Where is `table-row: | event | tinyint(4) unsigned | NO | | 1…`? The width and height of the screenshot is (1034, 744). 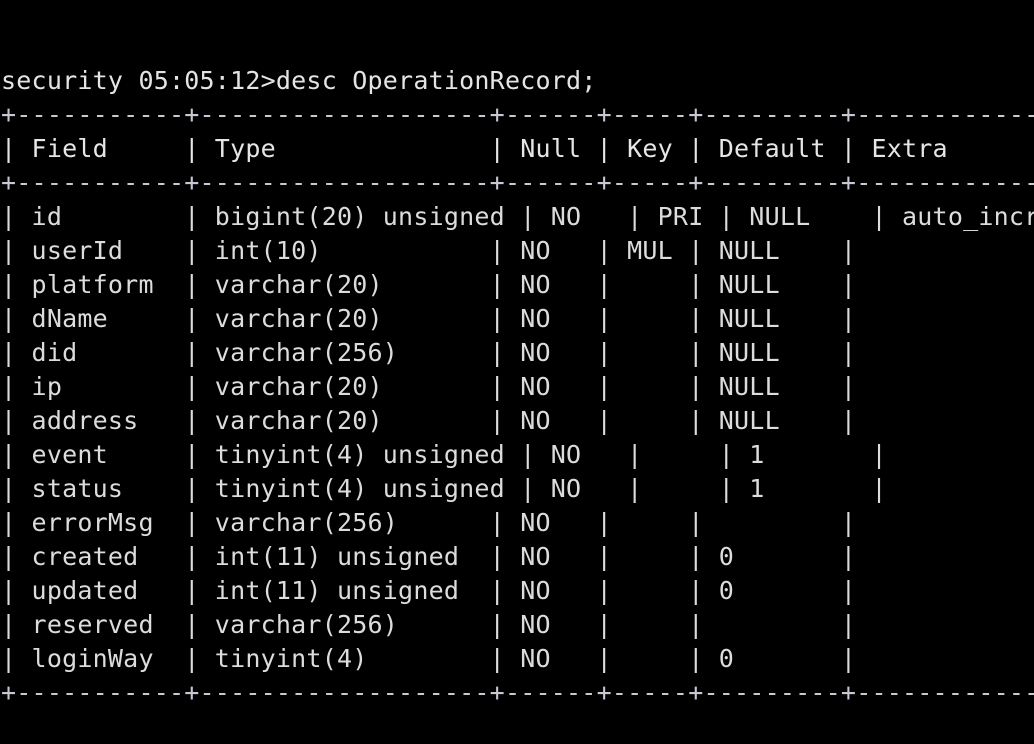 table-row: | event | tinyint(4) unsigned | NO | | 1… is located at coordinates (517, 454).